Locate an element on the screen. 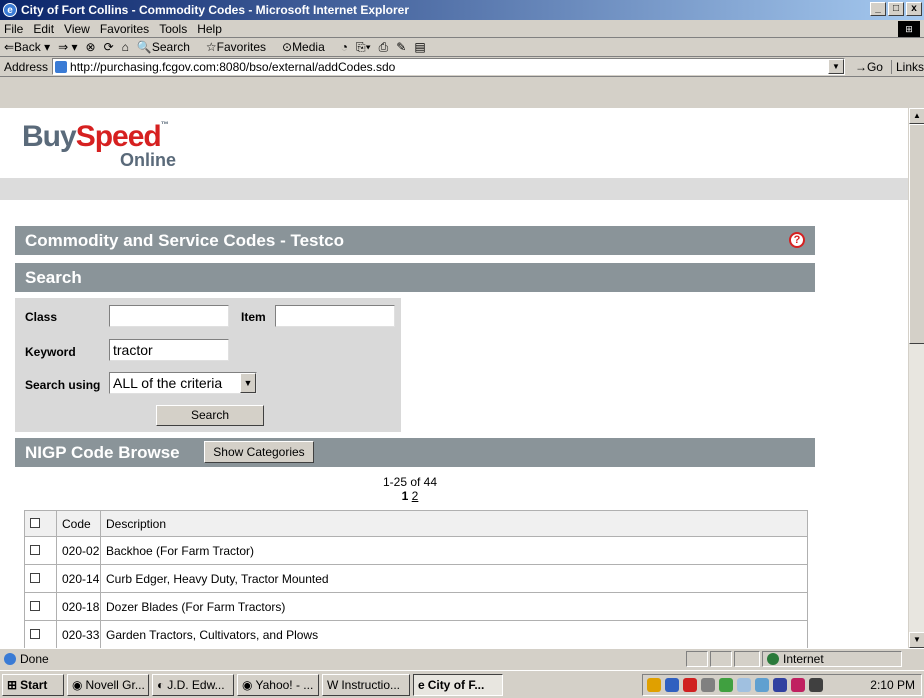  address-dropdown-icon: ▼ is located at coordinates (835, 66).